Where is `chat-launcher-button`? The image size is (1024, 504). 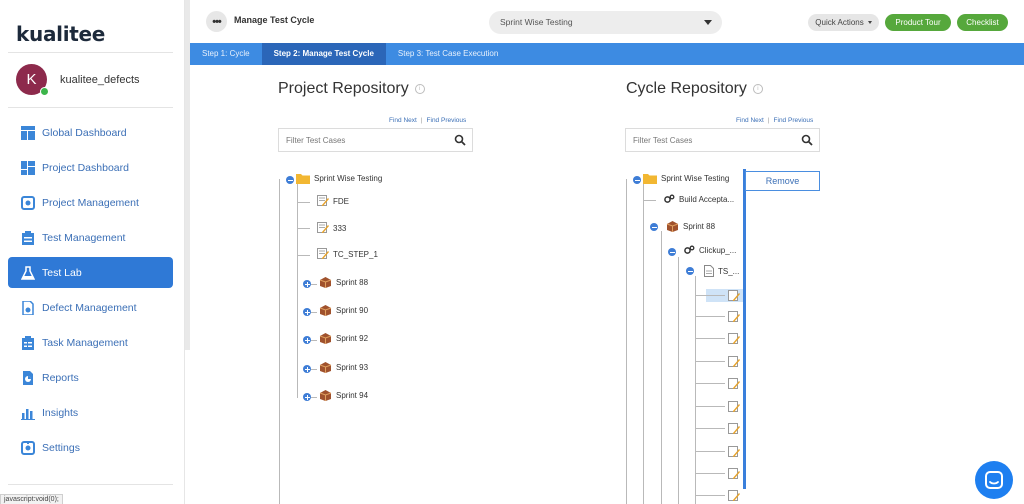
chat-launcher-button is located at coordinates (994, 480).